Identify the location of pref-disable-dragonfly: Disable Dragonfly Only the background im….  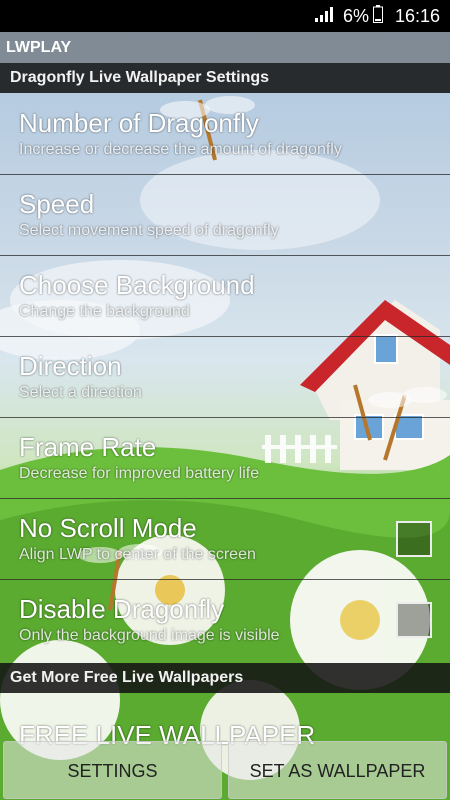
(225, 615).